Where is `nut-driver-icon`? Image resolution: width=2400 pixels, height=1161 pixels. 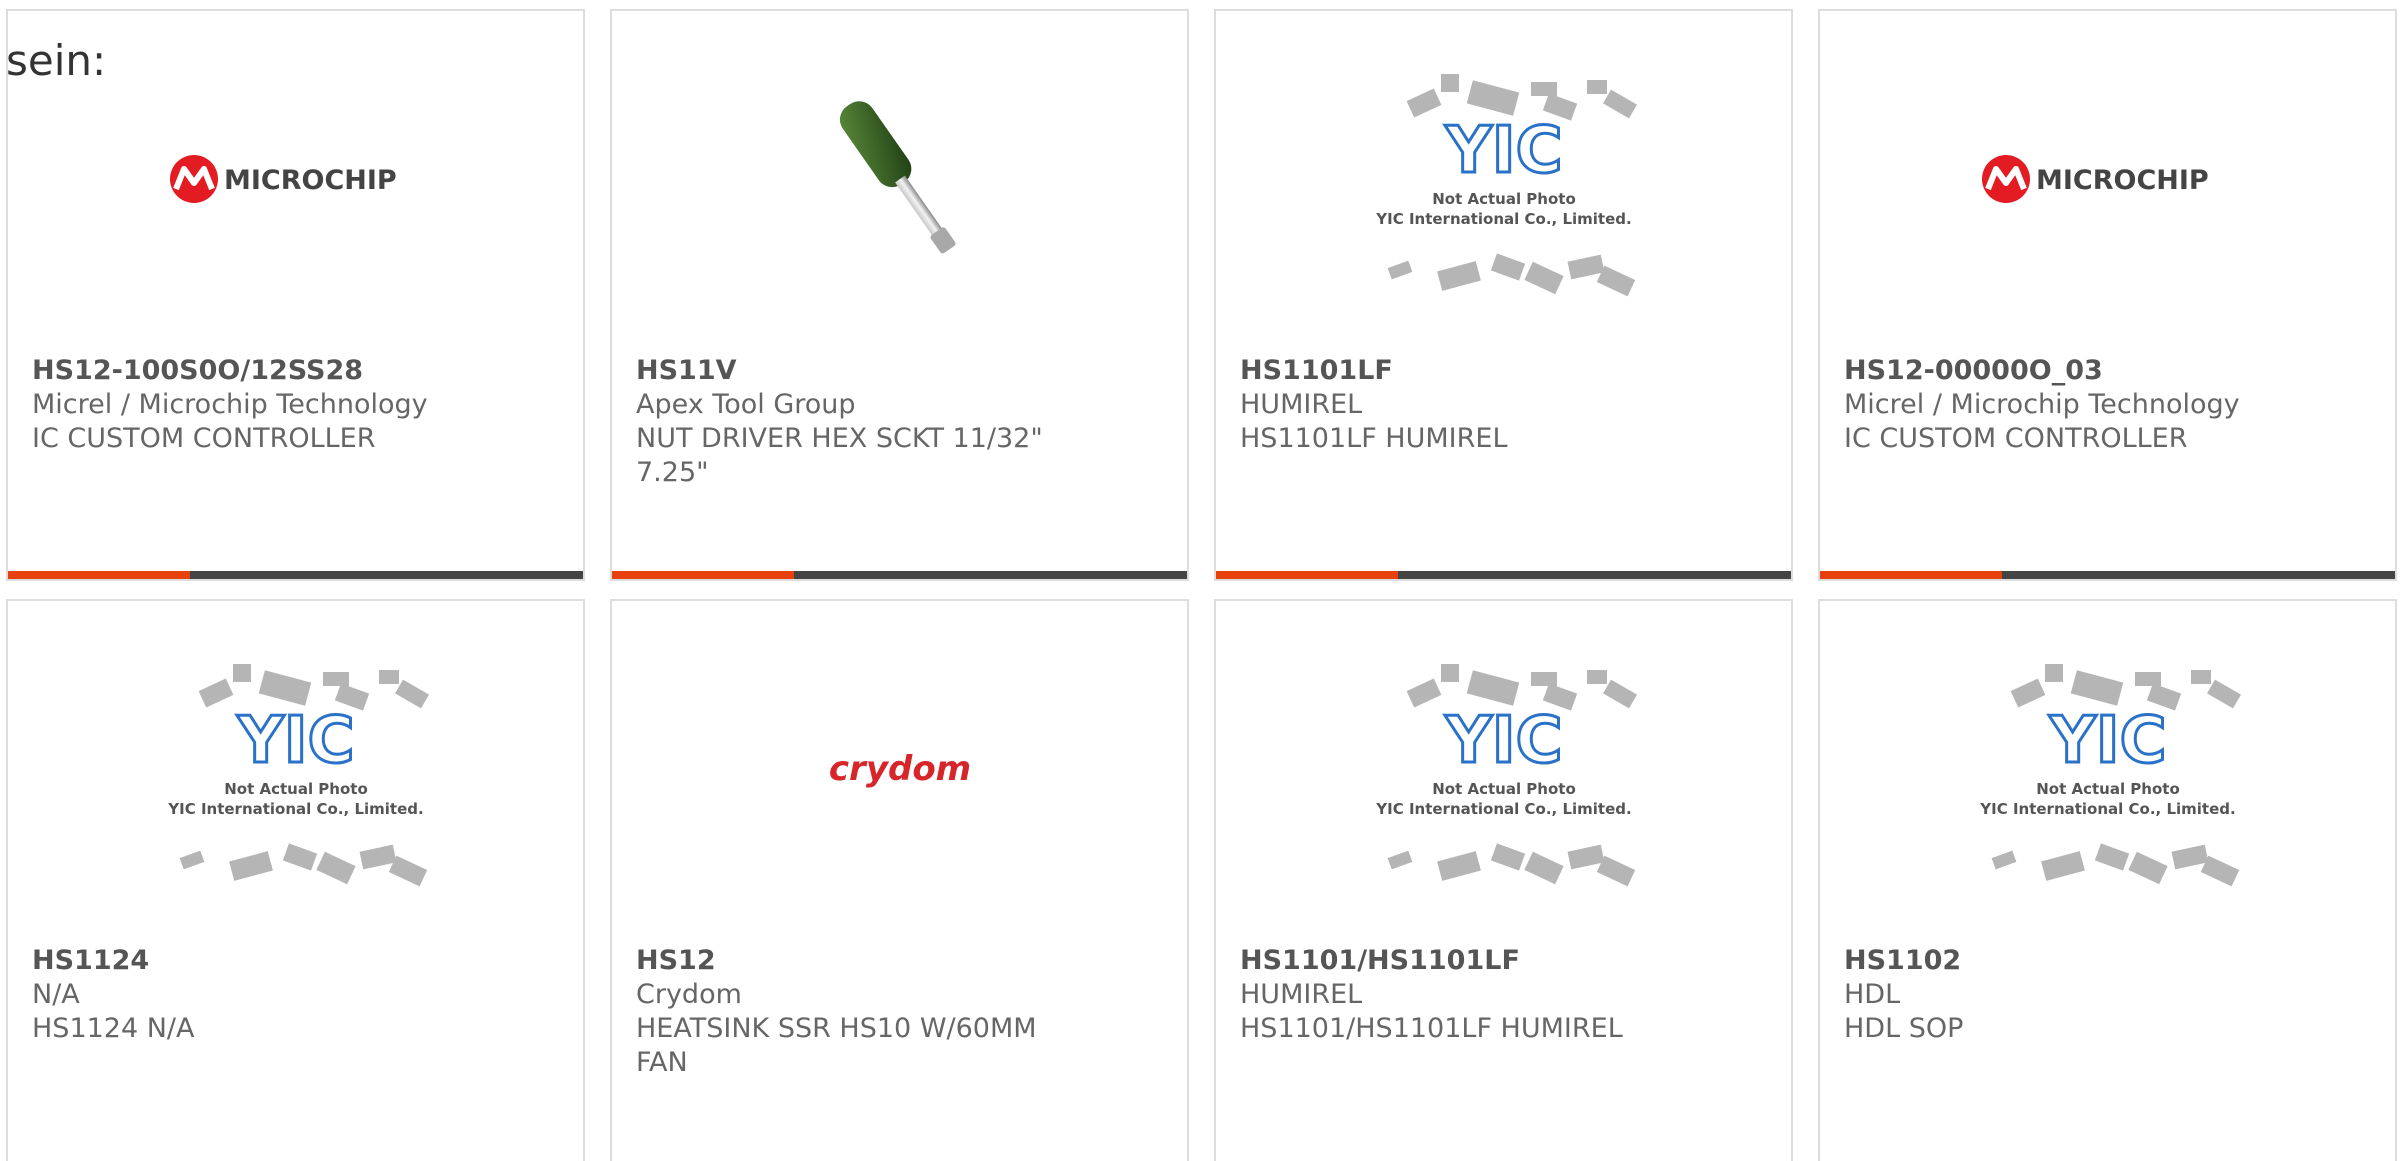 nut-driver-icon is located at coordinates (897, 176).